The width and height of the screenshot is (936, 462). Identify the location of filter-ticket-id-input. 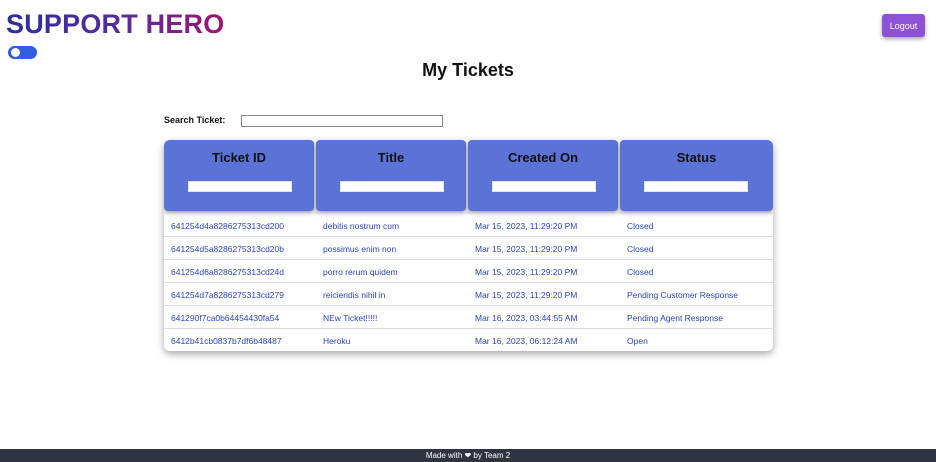
(240, 186).